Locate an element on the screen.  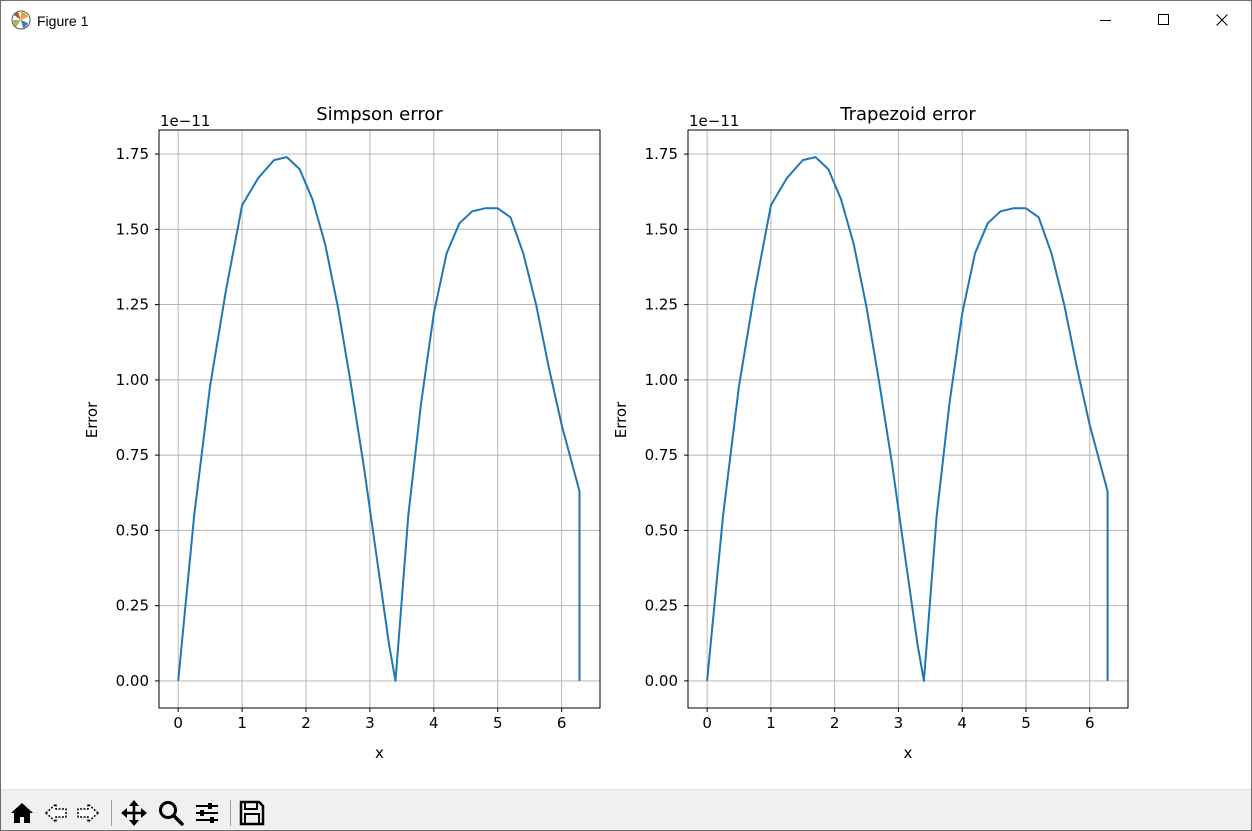
minimize-button is located at coordinates (1106, 20).